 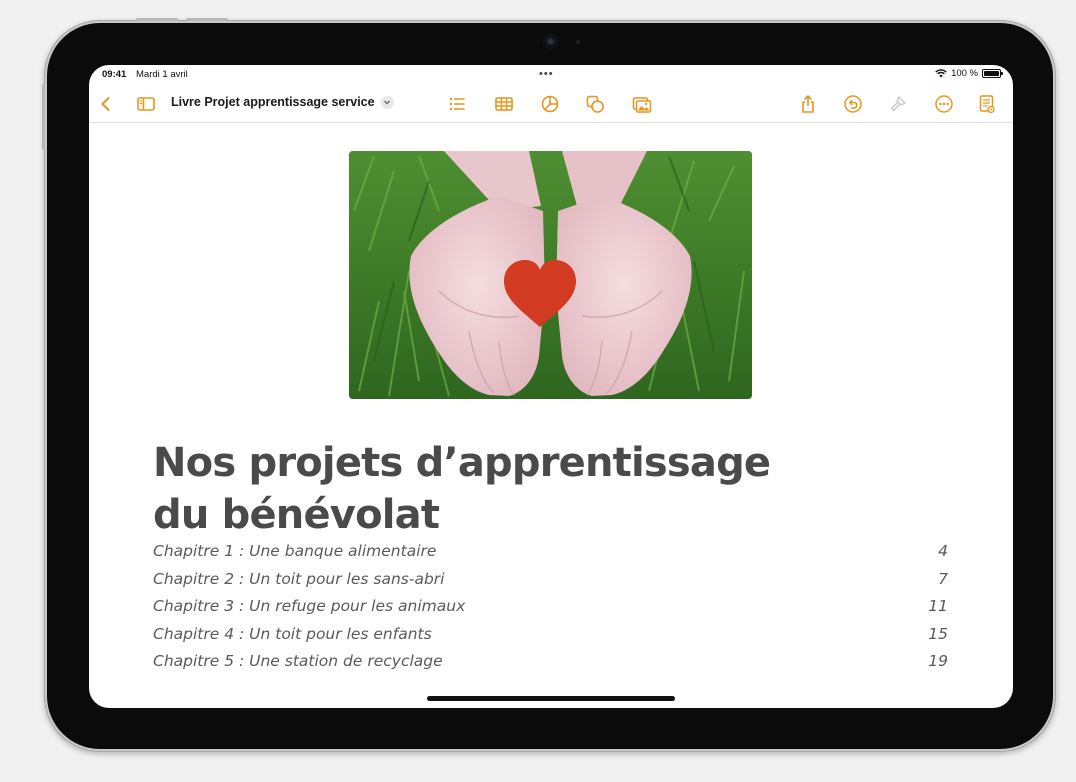 I want to click on sidebar-icon, so click(x=146, y=104).